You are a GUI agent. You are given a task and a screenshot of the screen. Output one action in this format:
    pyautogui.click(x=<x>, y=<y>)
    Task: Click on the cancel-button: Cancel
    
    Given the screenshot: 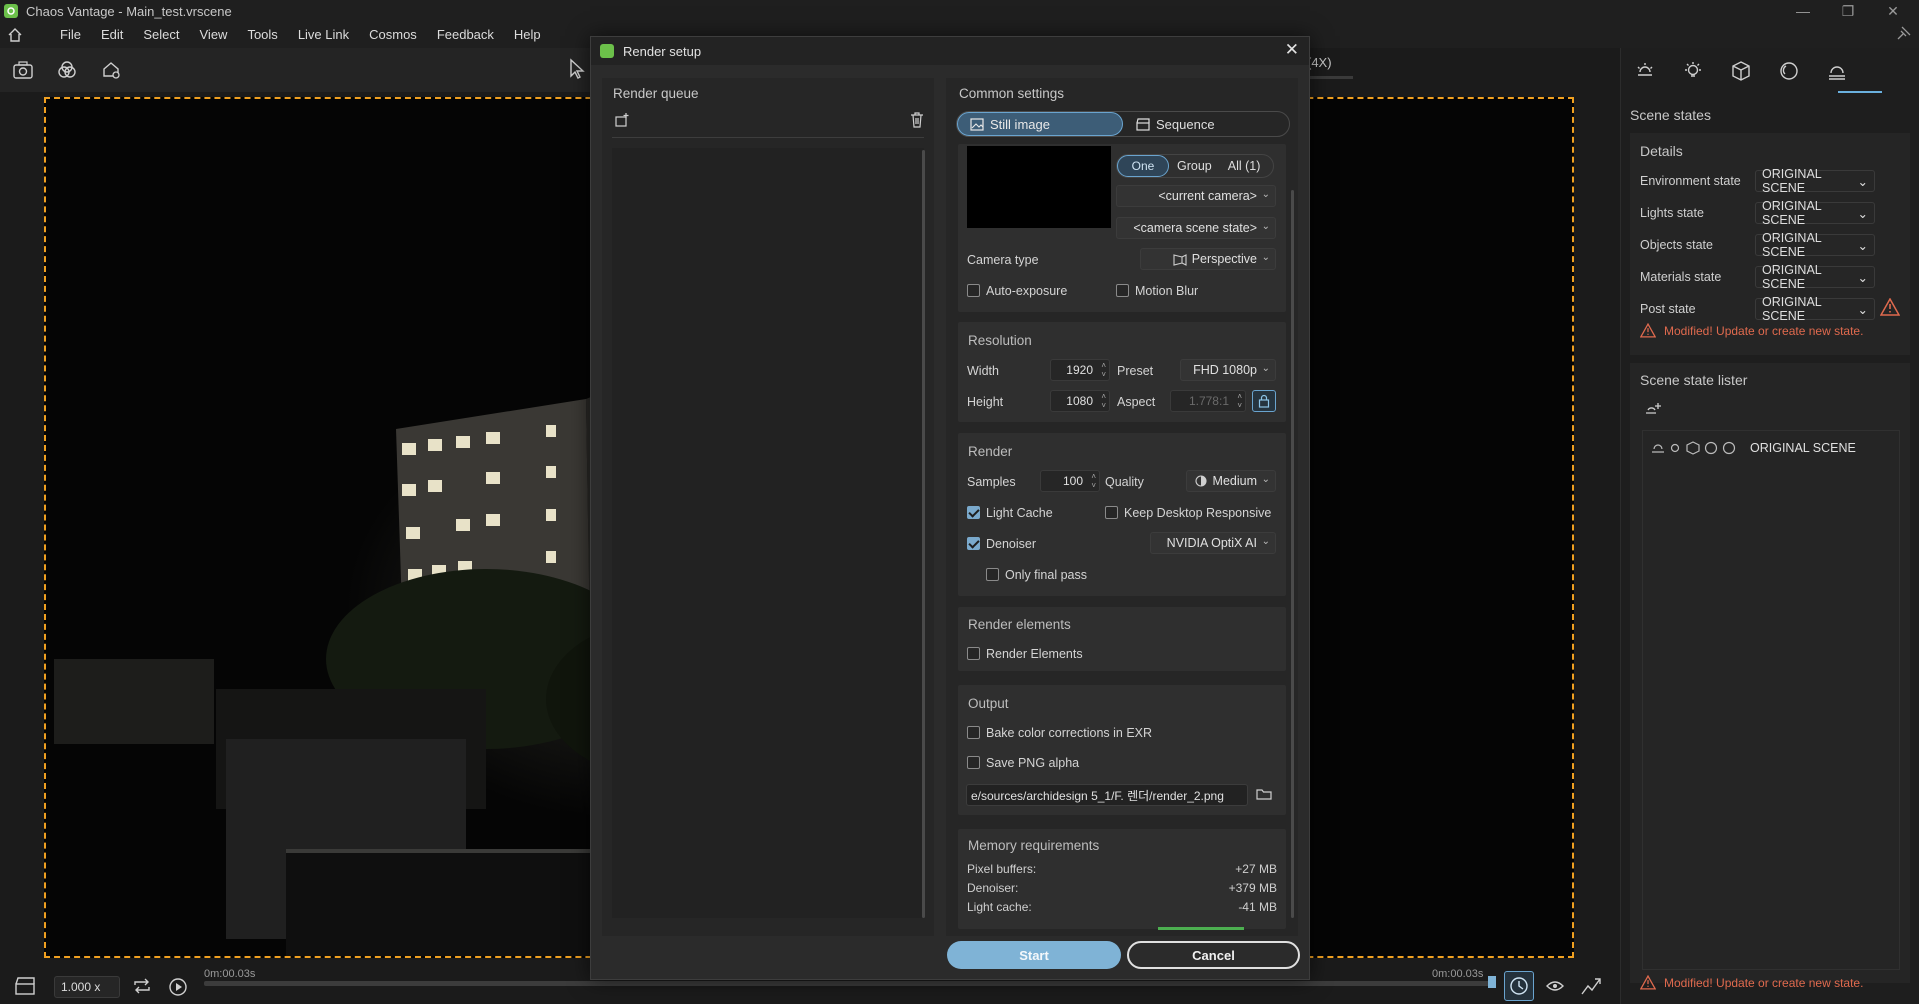 What is the action you would take?
    pyautogui.click(x=1213, y=955)
    